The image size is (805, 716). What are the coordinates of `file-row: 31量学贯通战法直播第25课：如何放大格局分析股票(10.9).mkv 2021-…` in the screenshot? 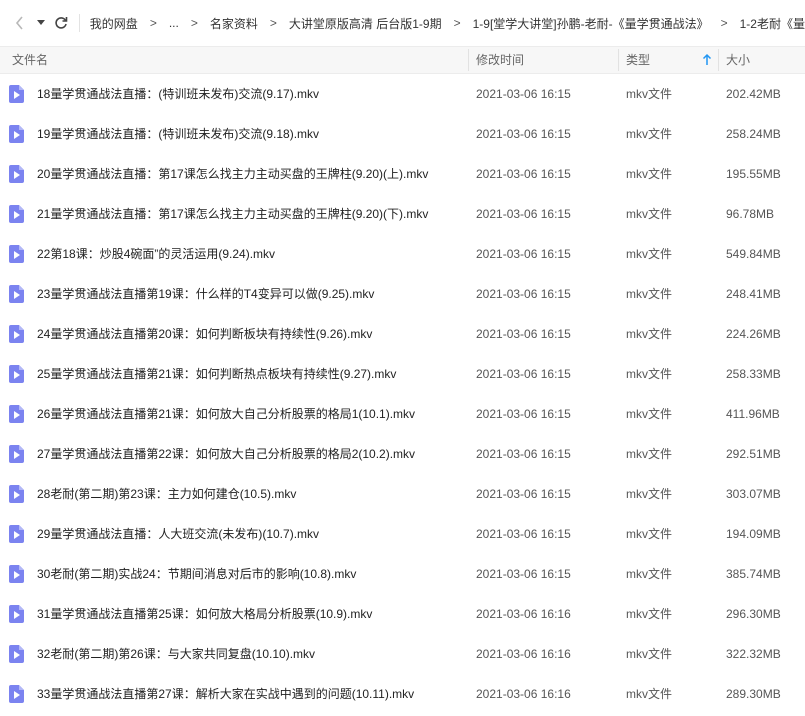 It's located at (402, 614).